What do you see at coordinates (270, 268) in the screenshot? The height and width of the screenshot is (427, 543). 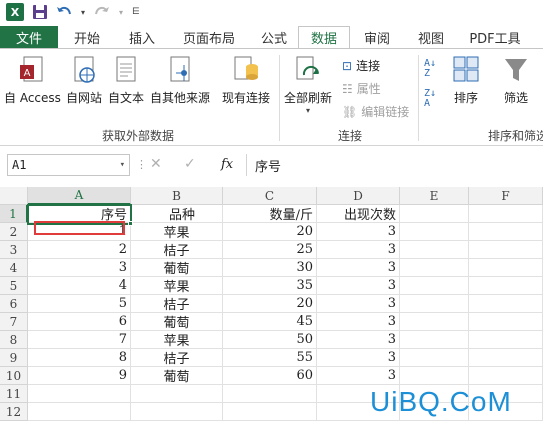 I see `table-cell: 30` at bounding box center [270, 268].